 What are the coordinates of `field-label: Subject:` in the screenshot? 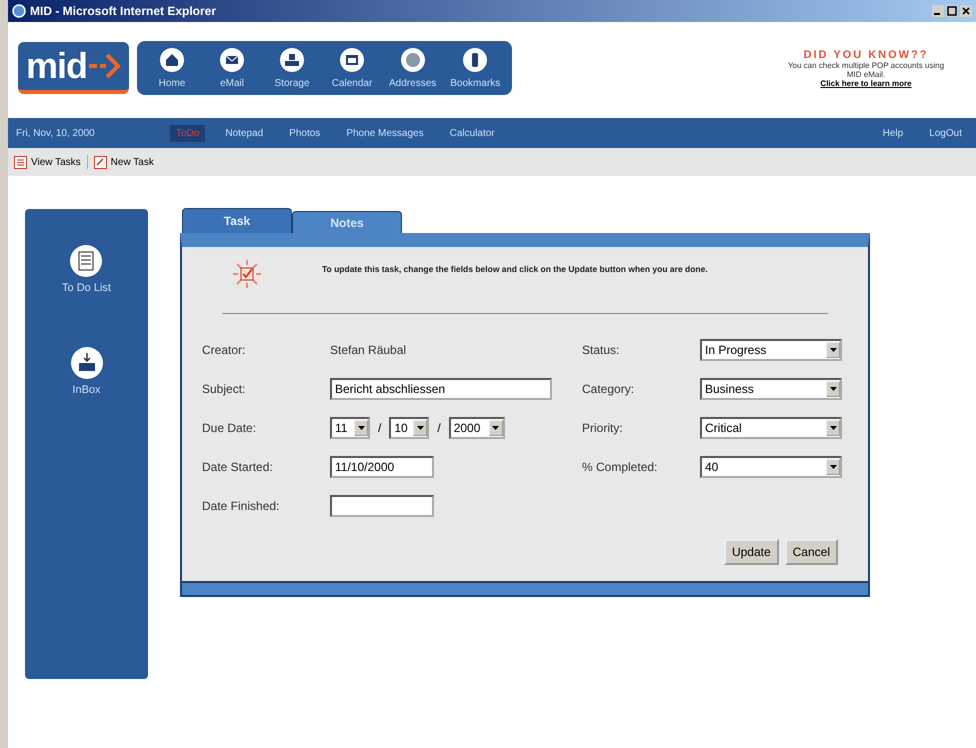 It's located at (224, 389).